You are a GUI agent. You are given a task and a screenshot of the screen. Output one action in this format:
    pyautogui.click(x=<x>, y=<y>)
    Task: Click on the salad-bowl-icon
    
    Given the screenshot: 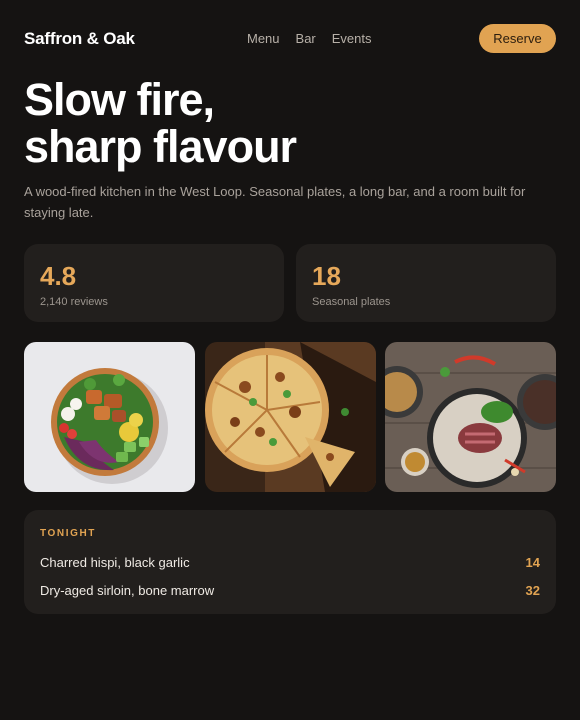 What is the action you would take?
    pyautogui.click(x=109, y=417)
    